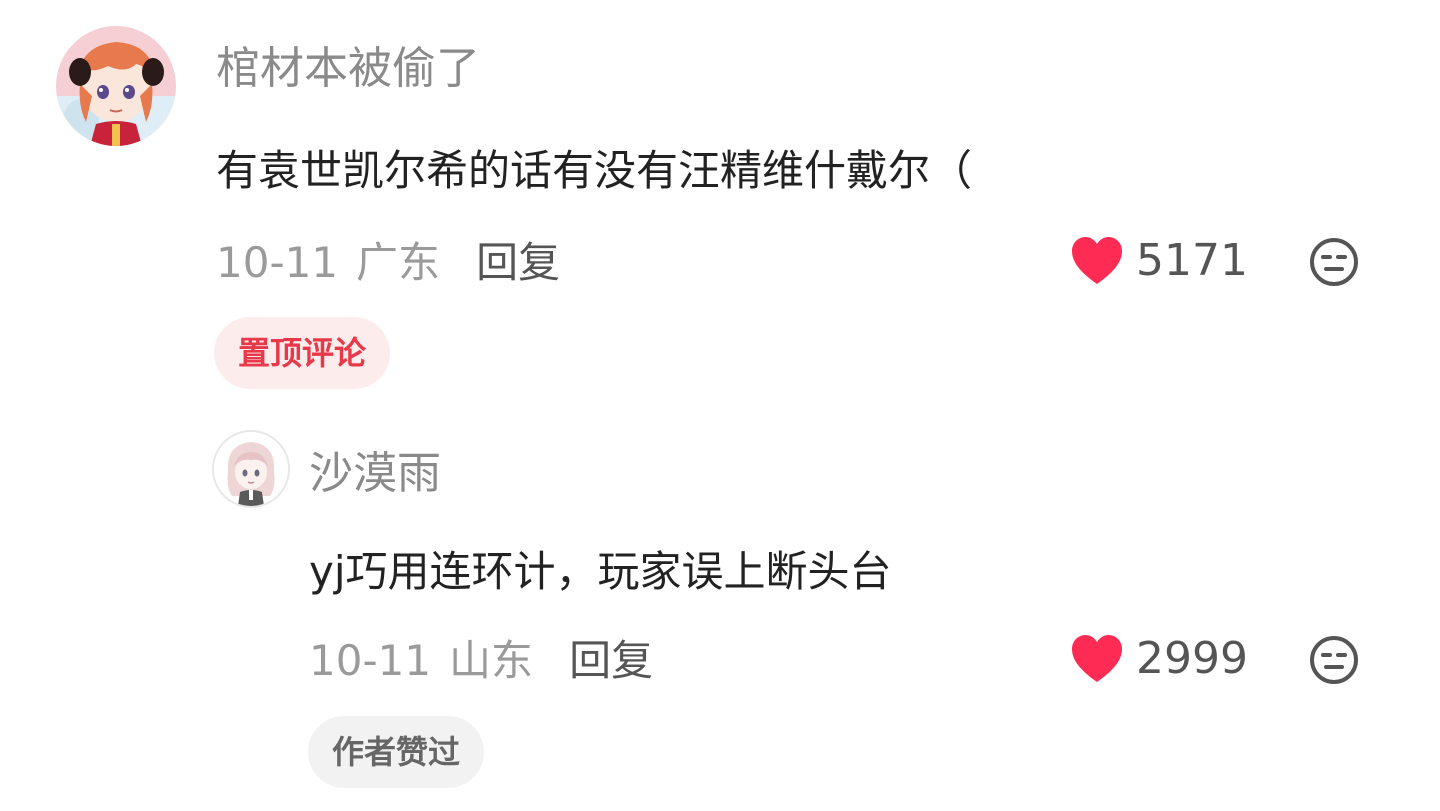  Describe the element at coordinates (302, 353) in the screenshot. I see `pinned-comment-badge: 置顶评论` at that location.